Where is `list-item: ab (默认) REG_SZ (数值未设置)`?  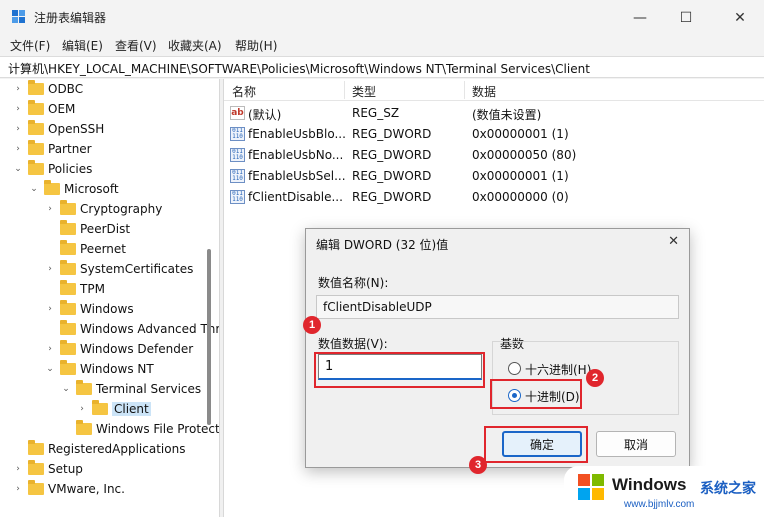 list-item: ab (默认) REG_SZ (数值未设置) is located at coordinates (494, 113).